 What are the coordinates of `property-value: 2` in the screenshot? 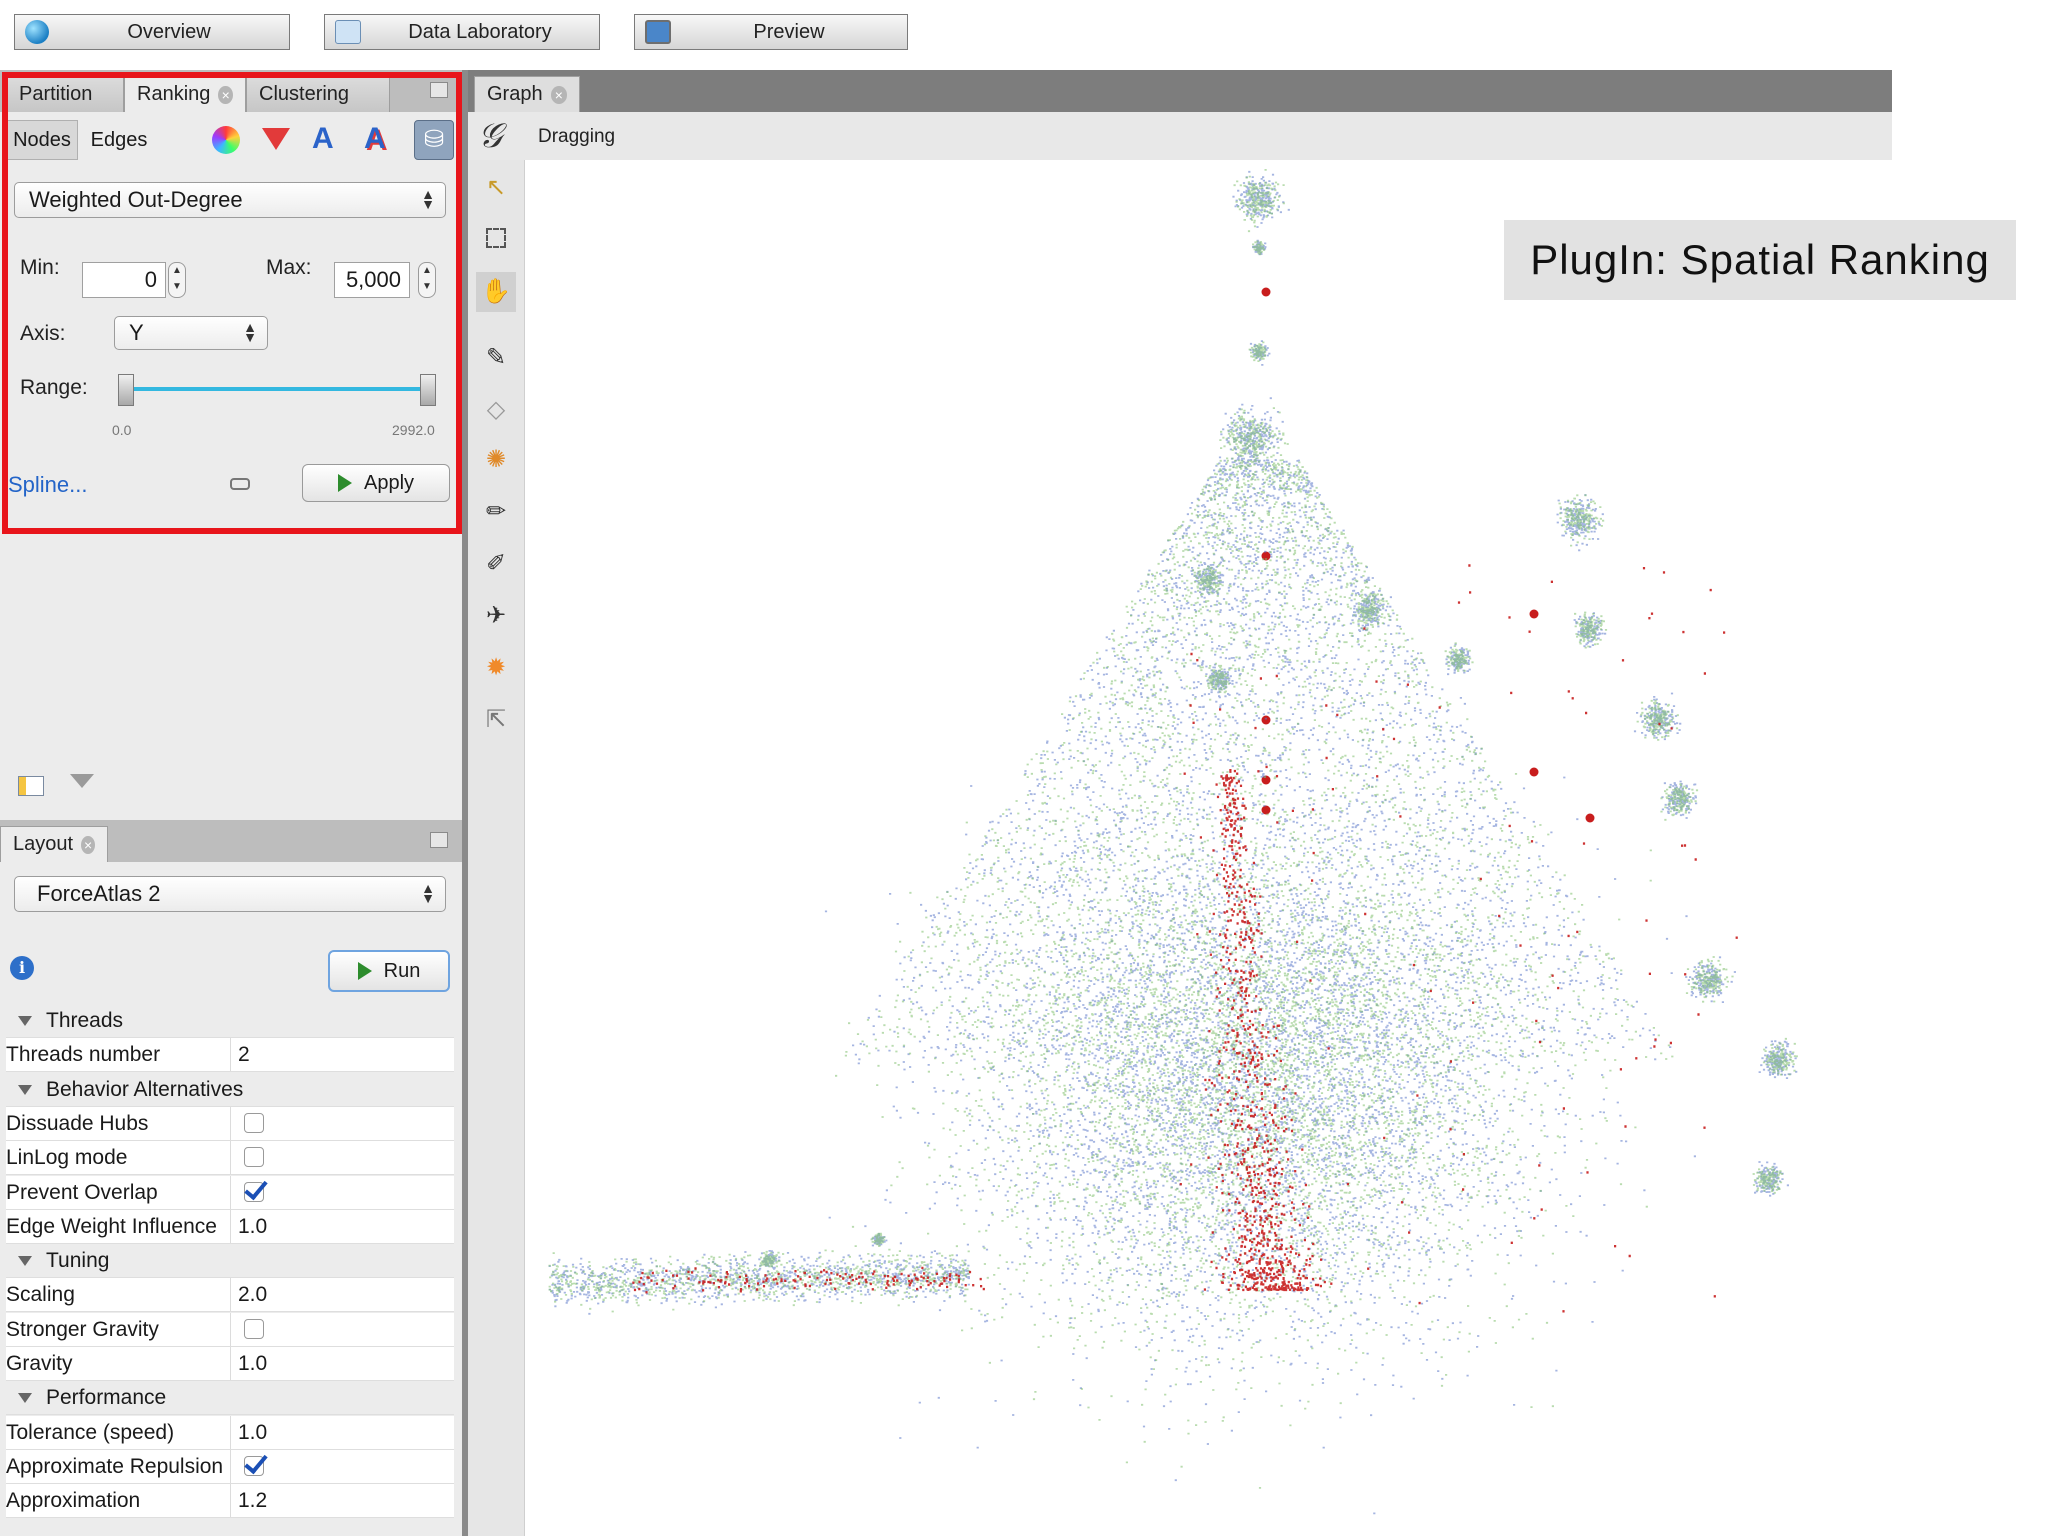 It's located at (244, 1054).